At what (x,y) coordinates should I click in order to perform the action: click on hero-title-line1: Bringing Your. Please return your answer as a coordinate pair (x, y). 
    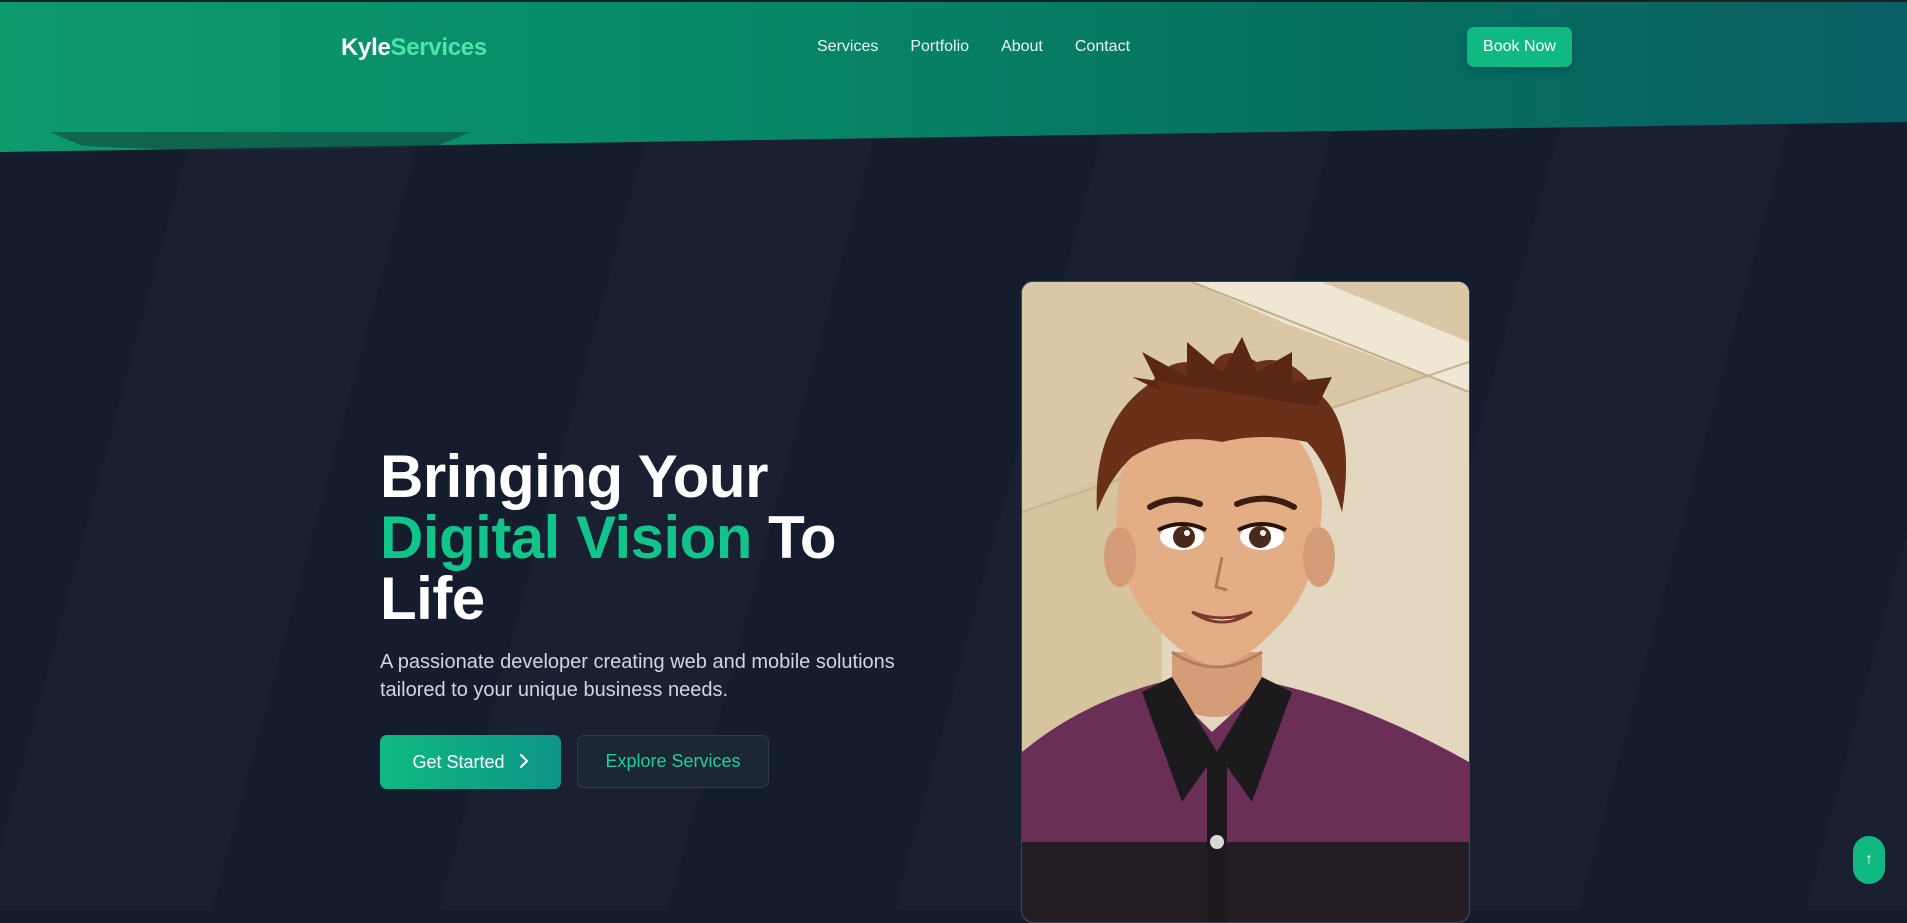
    Looking at the image, I should click on (574, 476).